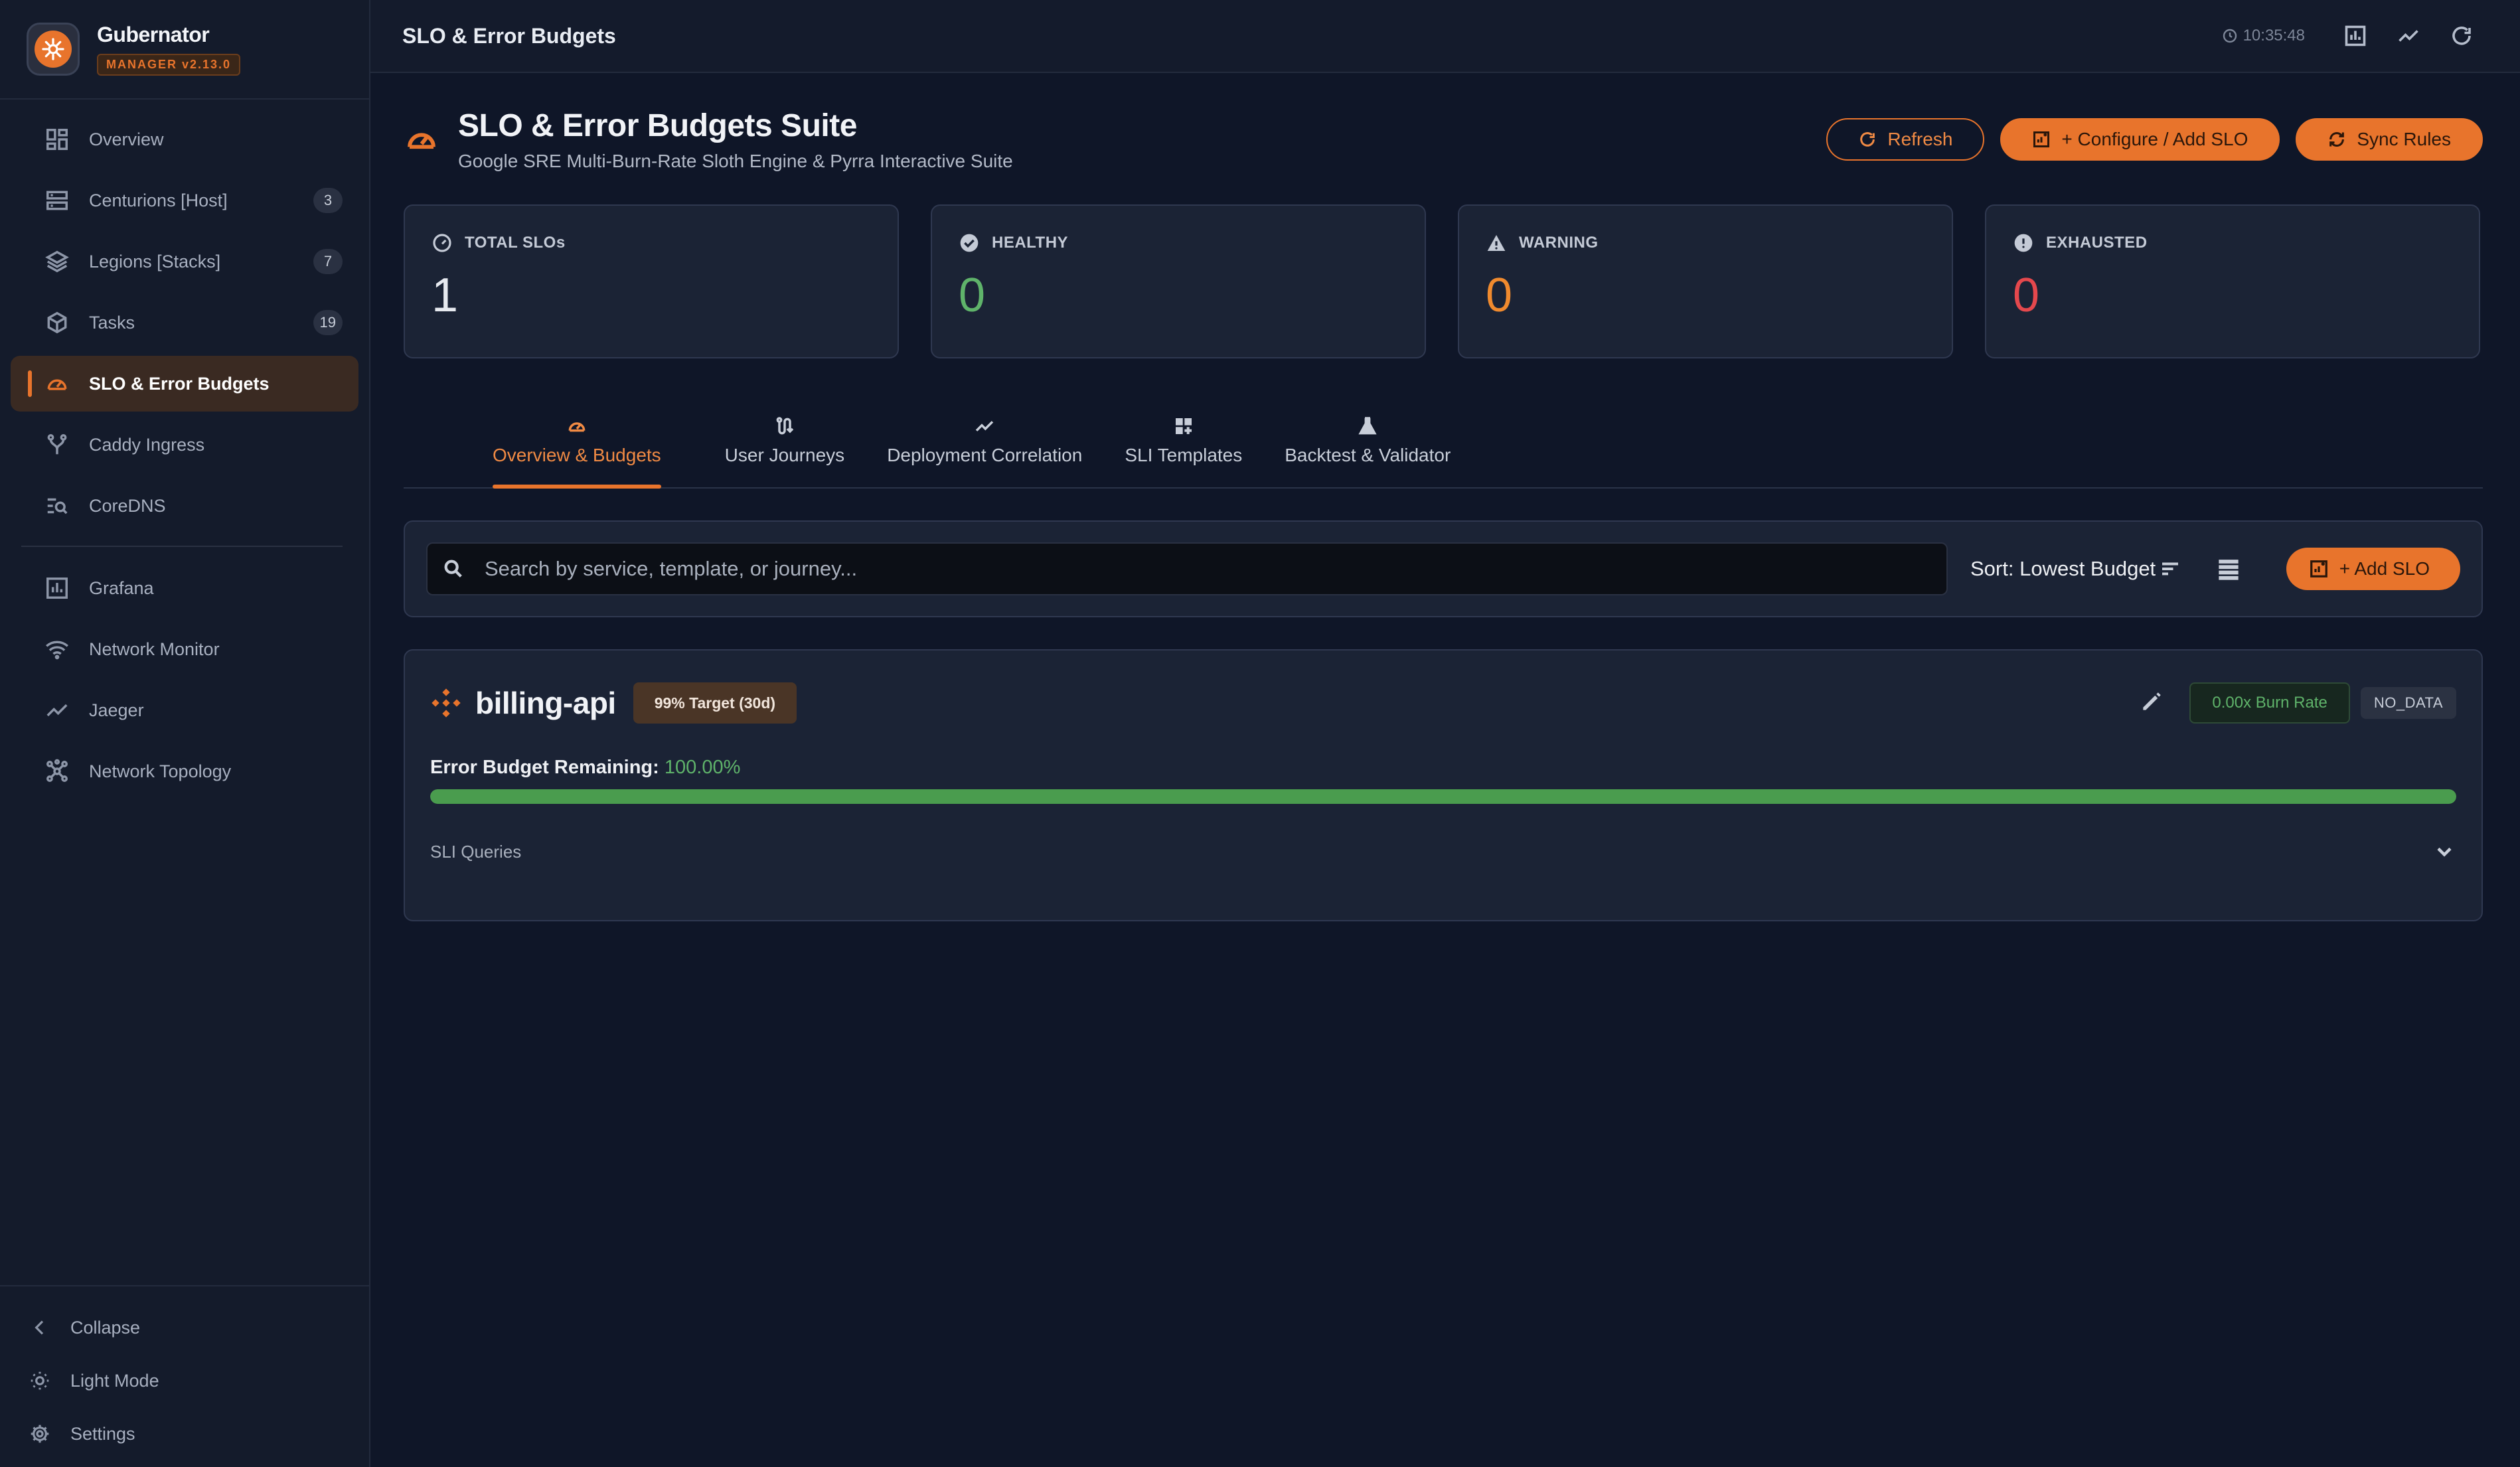  I want to click on sort-dropdown: Sort: Lowest Budget, so click(2076, 569).